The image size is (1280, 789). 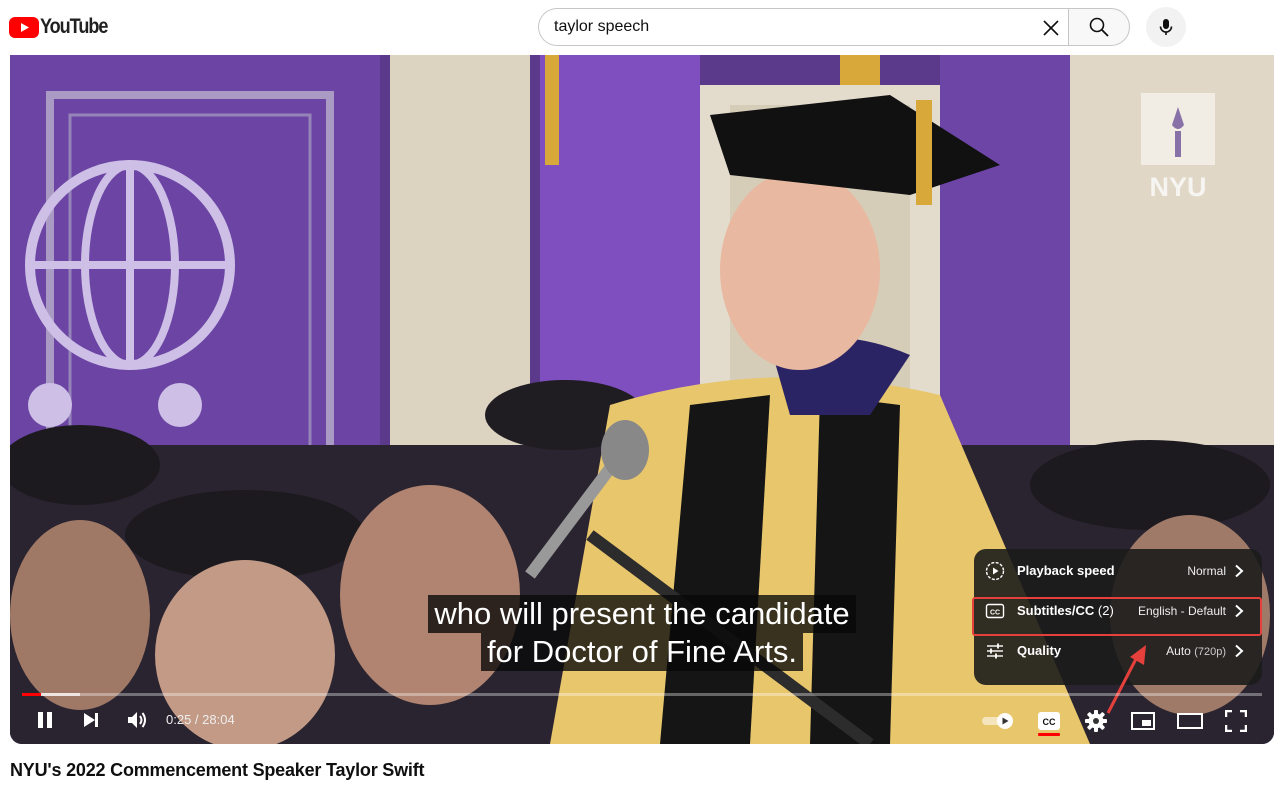 I want to click on menu-item-label: Quality, so click(x=1039, y=650).